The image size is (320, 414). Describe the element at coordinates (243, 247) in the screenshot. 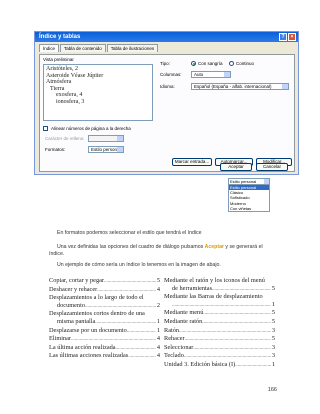

I see `paragraph-text: y se generará el` at that location.